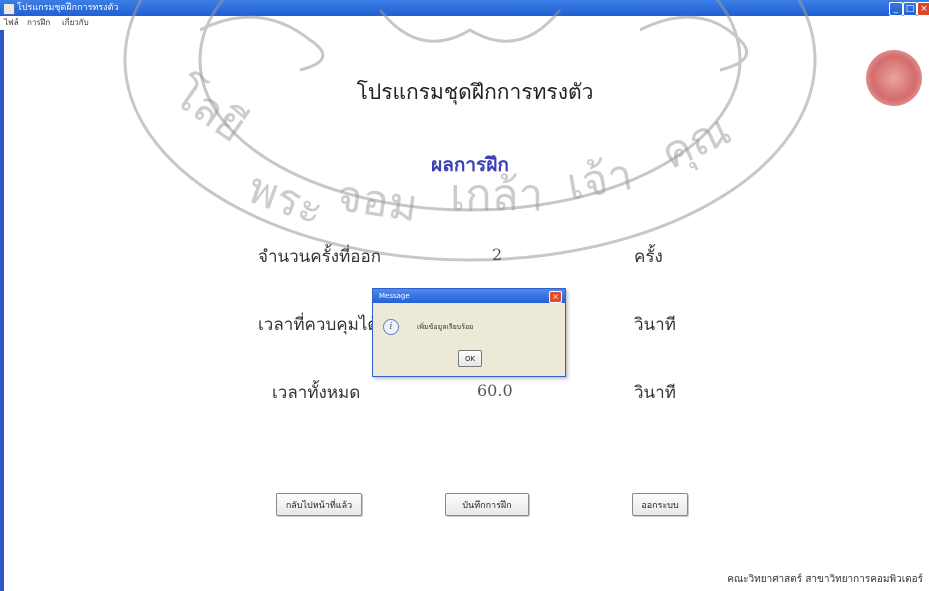 The height and width of the screenshot is (591, 929). I want to click on attempts-unit: ครั้ง, so click(648, 257).